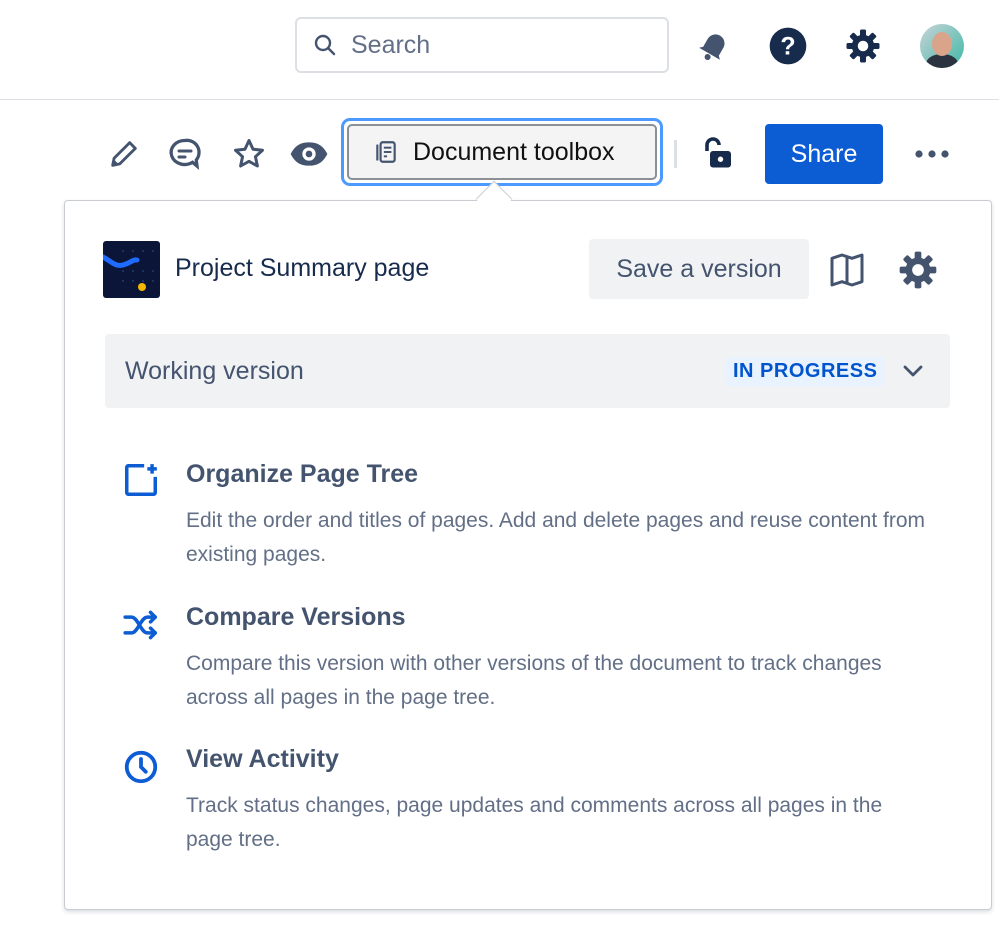  I want to click on book-icon, so click(847, 270).